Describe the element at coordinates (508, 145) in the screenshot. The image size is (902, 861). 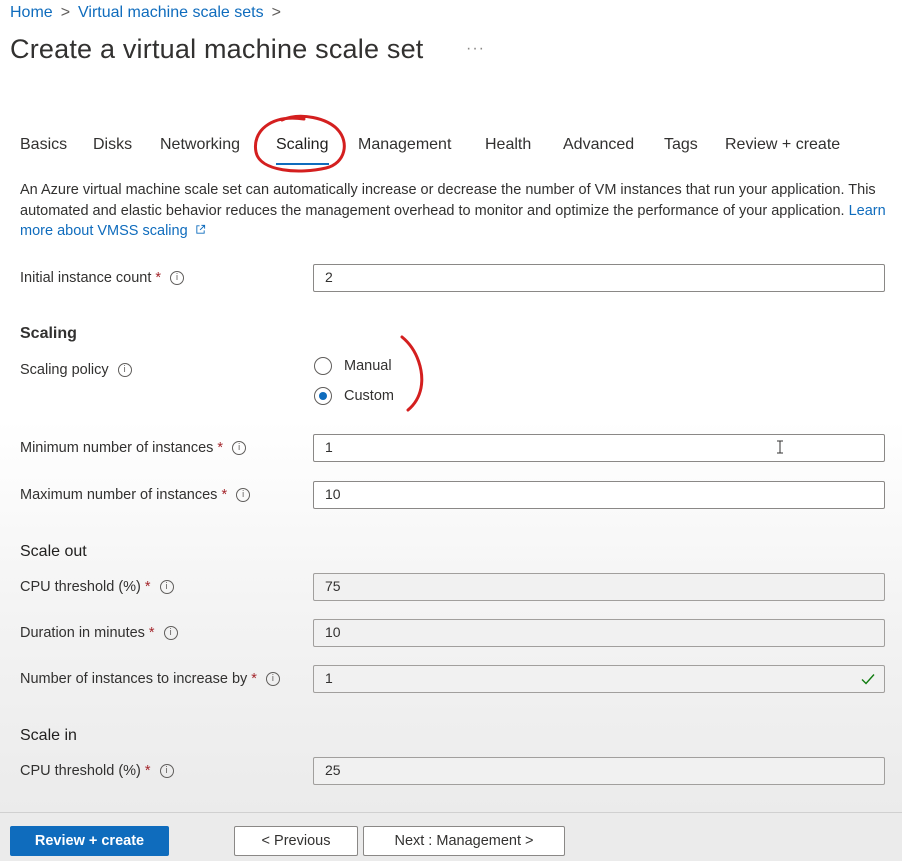
I see `tab-health: Health` at that location.